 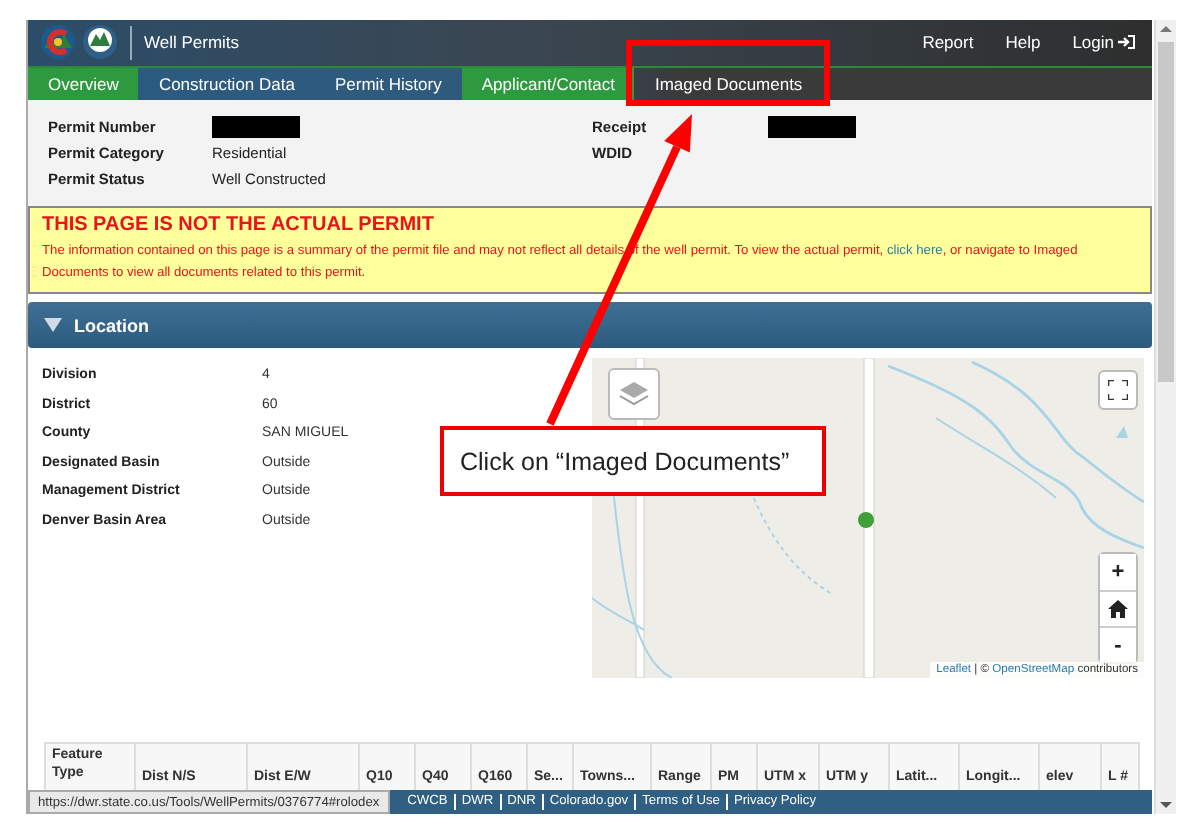 I want to click on section-header: Location, so click(x=590, y=325).